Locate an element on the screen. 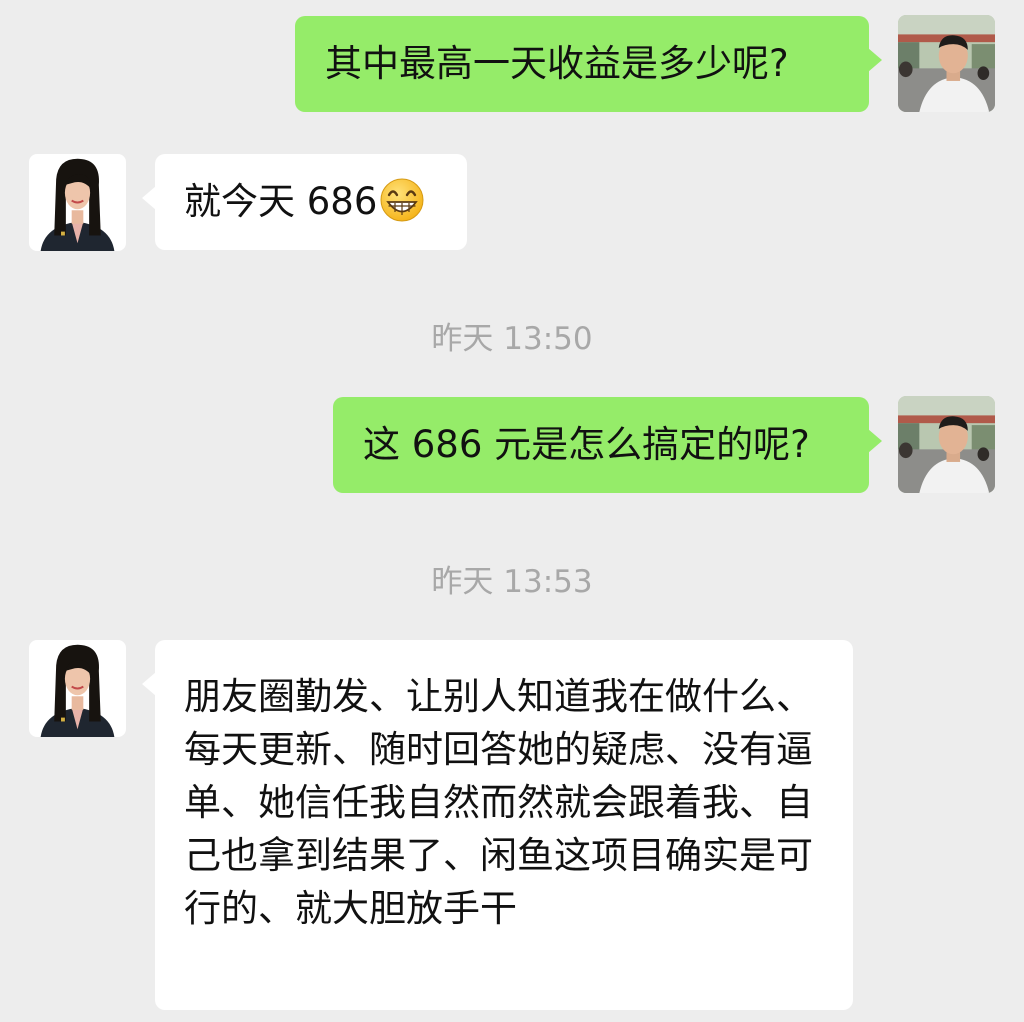  message-text: 这 686 元是怎么搞定的呢? is located at coordinates (586, 444).